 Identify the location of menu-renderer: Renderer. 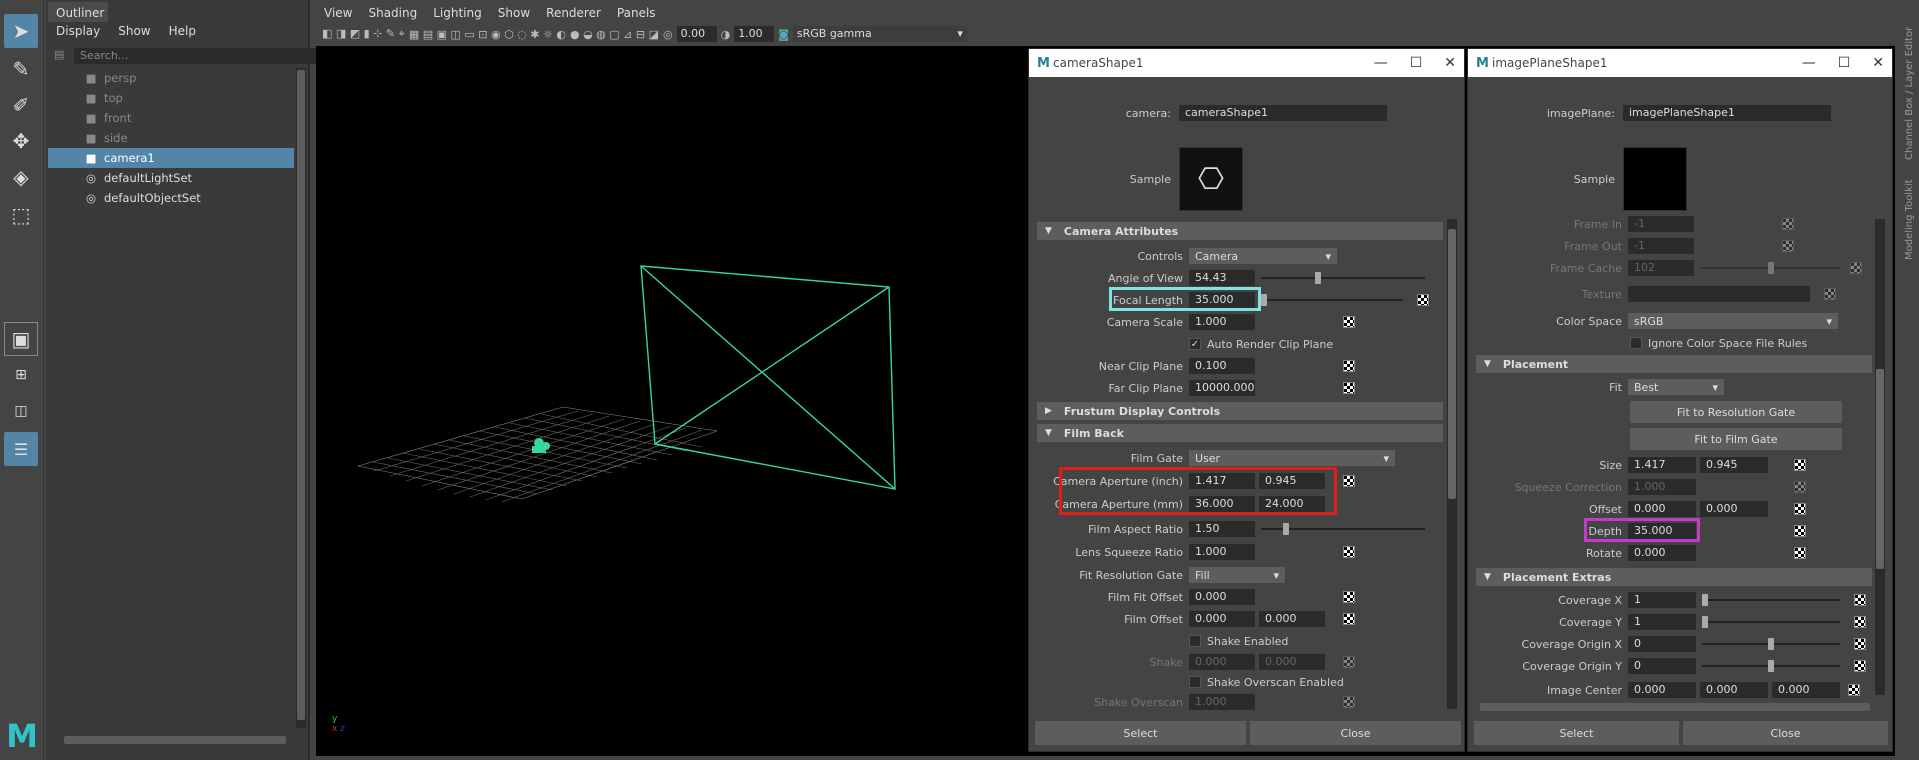
(573, 15).